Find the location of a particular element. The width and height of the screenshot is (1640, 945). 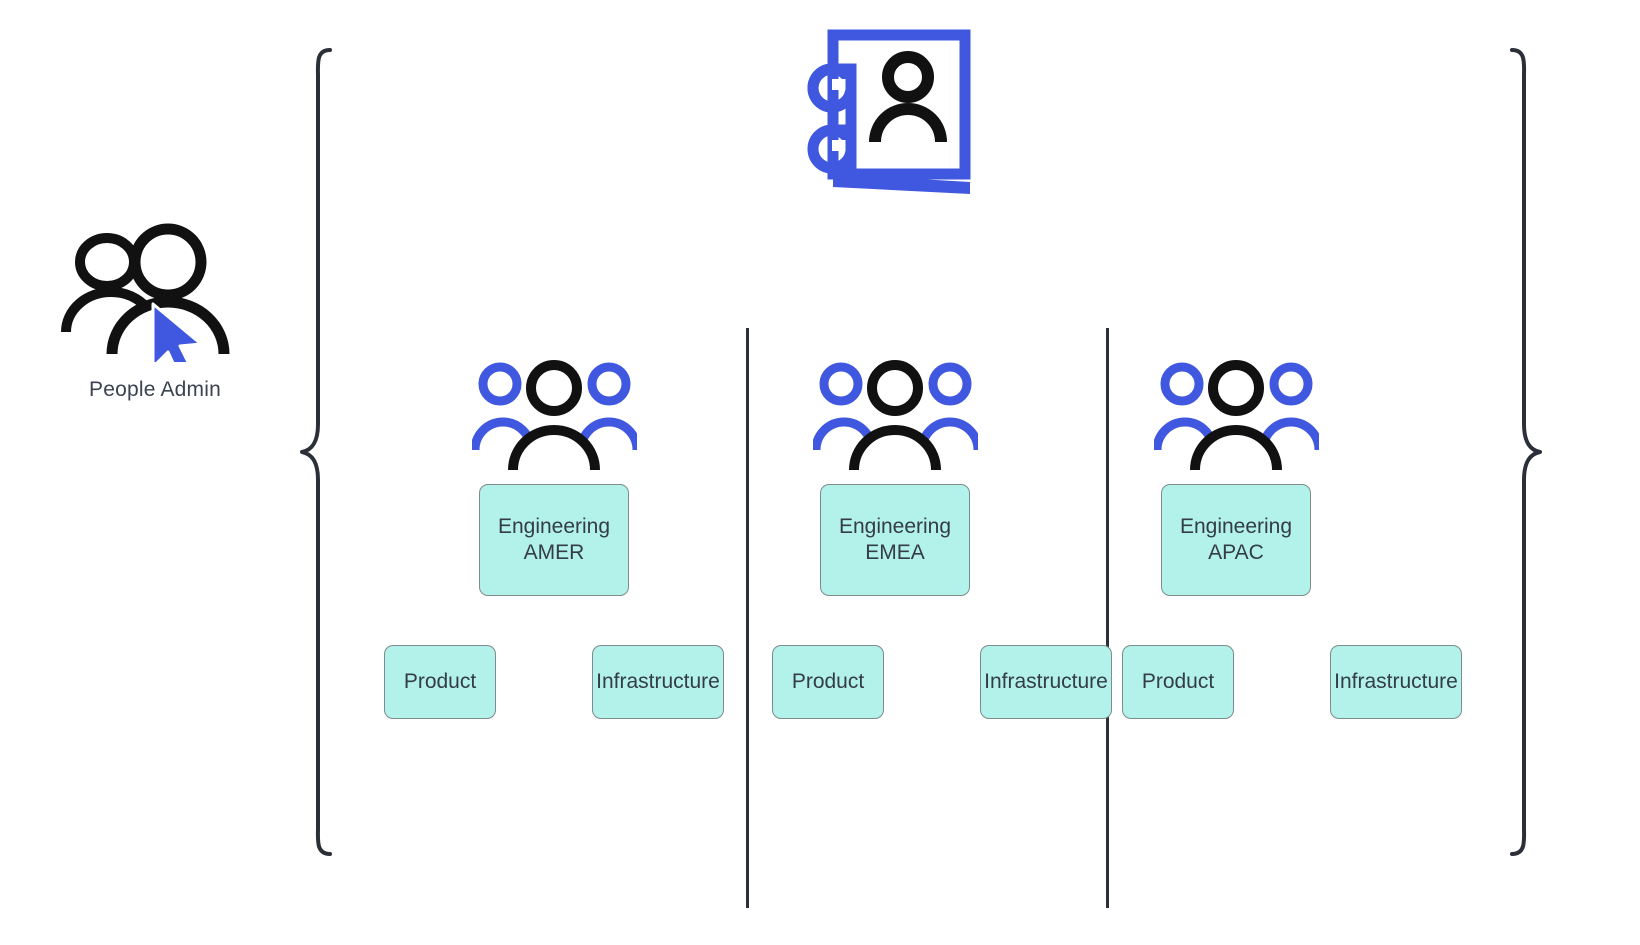

region-column-emea: Engineering EMEA is located at coordinates (895, 477).